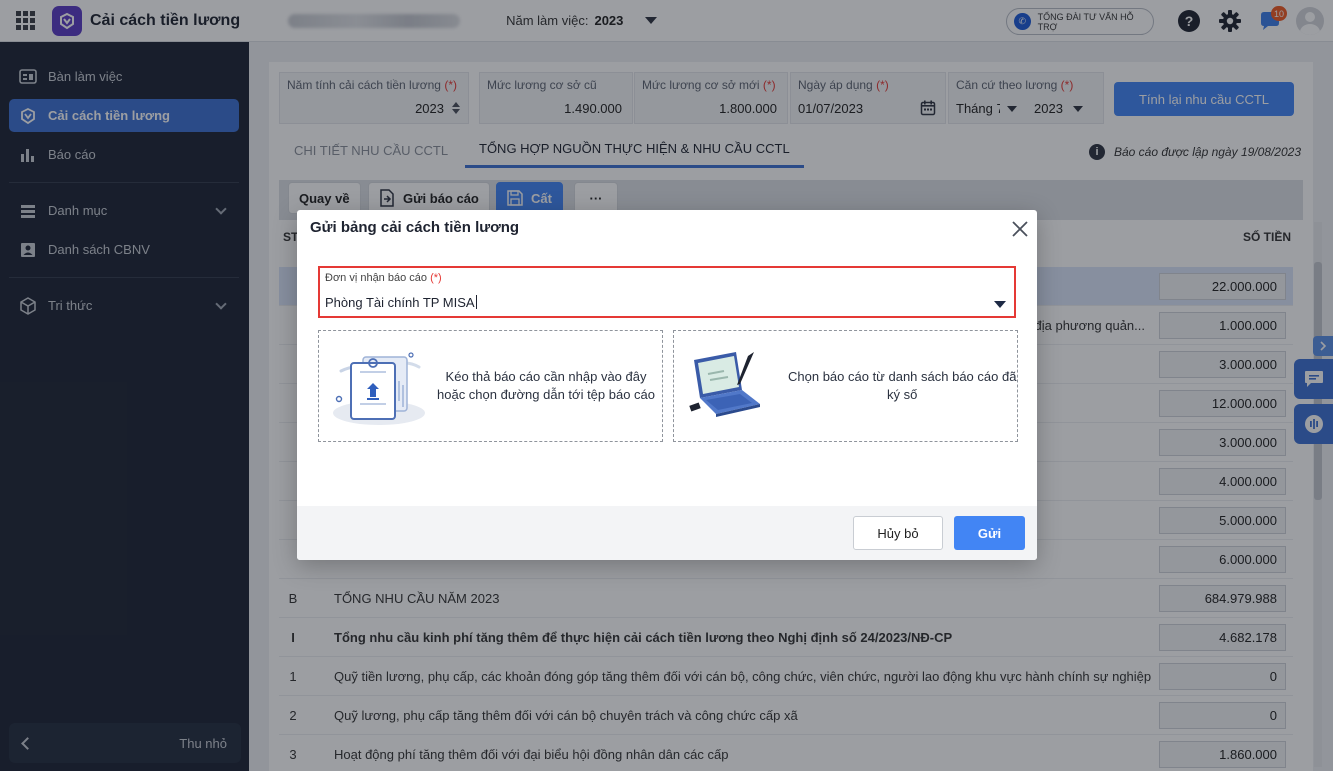  What do you see at coordinates (667, 533) in the screenshot?
I see `dialog-footer: Hủy bỏ Gửi` at bounding box center [667, 533].